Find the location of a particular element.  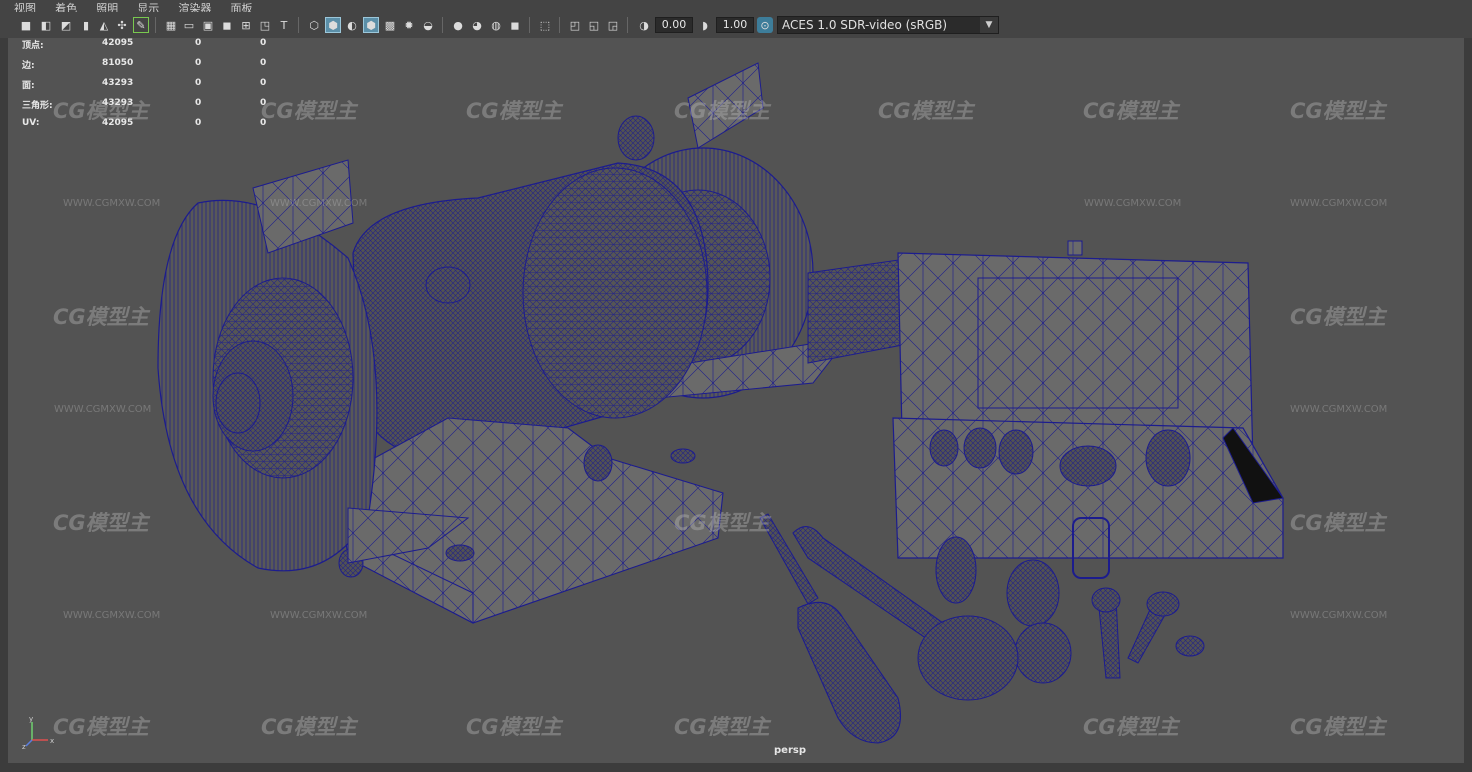

toolbox is located at coordinates (1088, 409).